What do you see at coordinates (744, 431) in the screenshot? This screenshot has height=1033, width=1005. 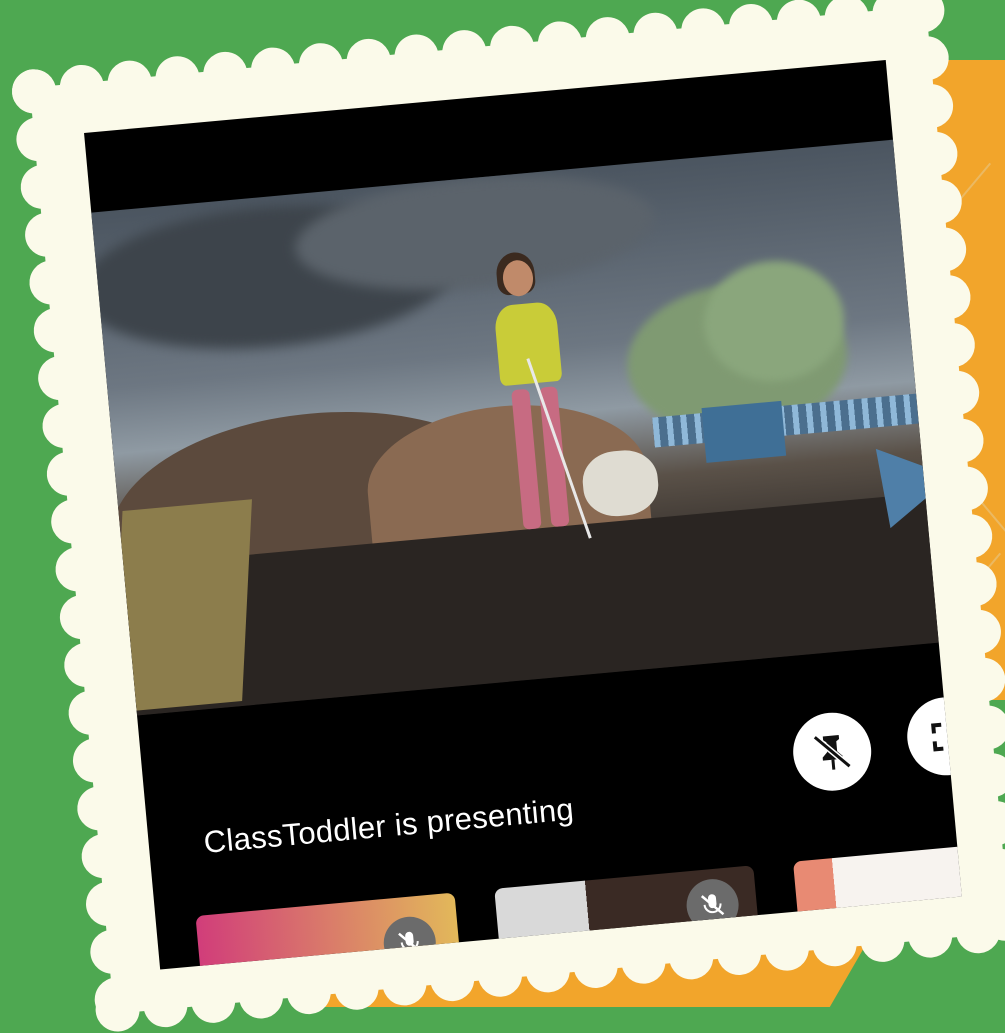 I see `blue-crate` at bounding box center [744, 431].